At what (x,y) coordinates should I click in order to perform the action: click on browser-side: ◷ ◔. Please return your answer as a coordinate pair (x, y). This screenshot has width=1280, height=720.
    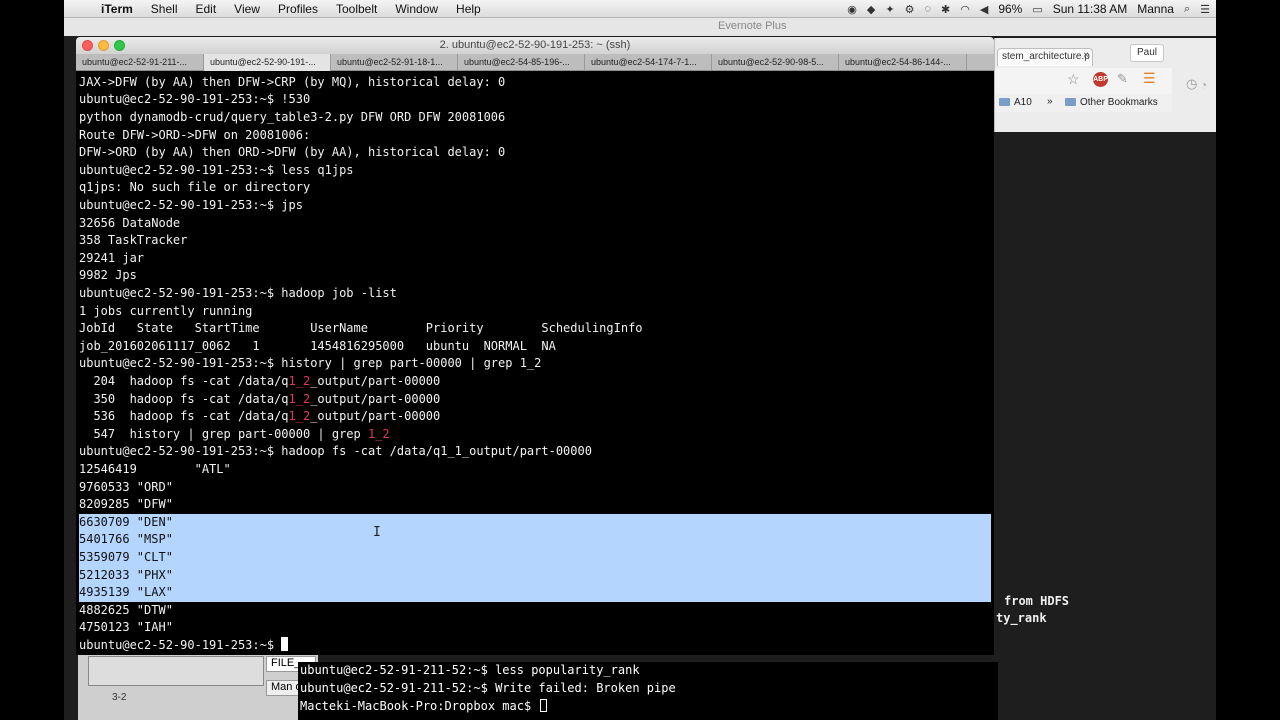
    Looking at the image, I should click on (1194, 90).